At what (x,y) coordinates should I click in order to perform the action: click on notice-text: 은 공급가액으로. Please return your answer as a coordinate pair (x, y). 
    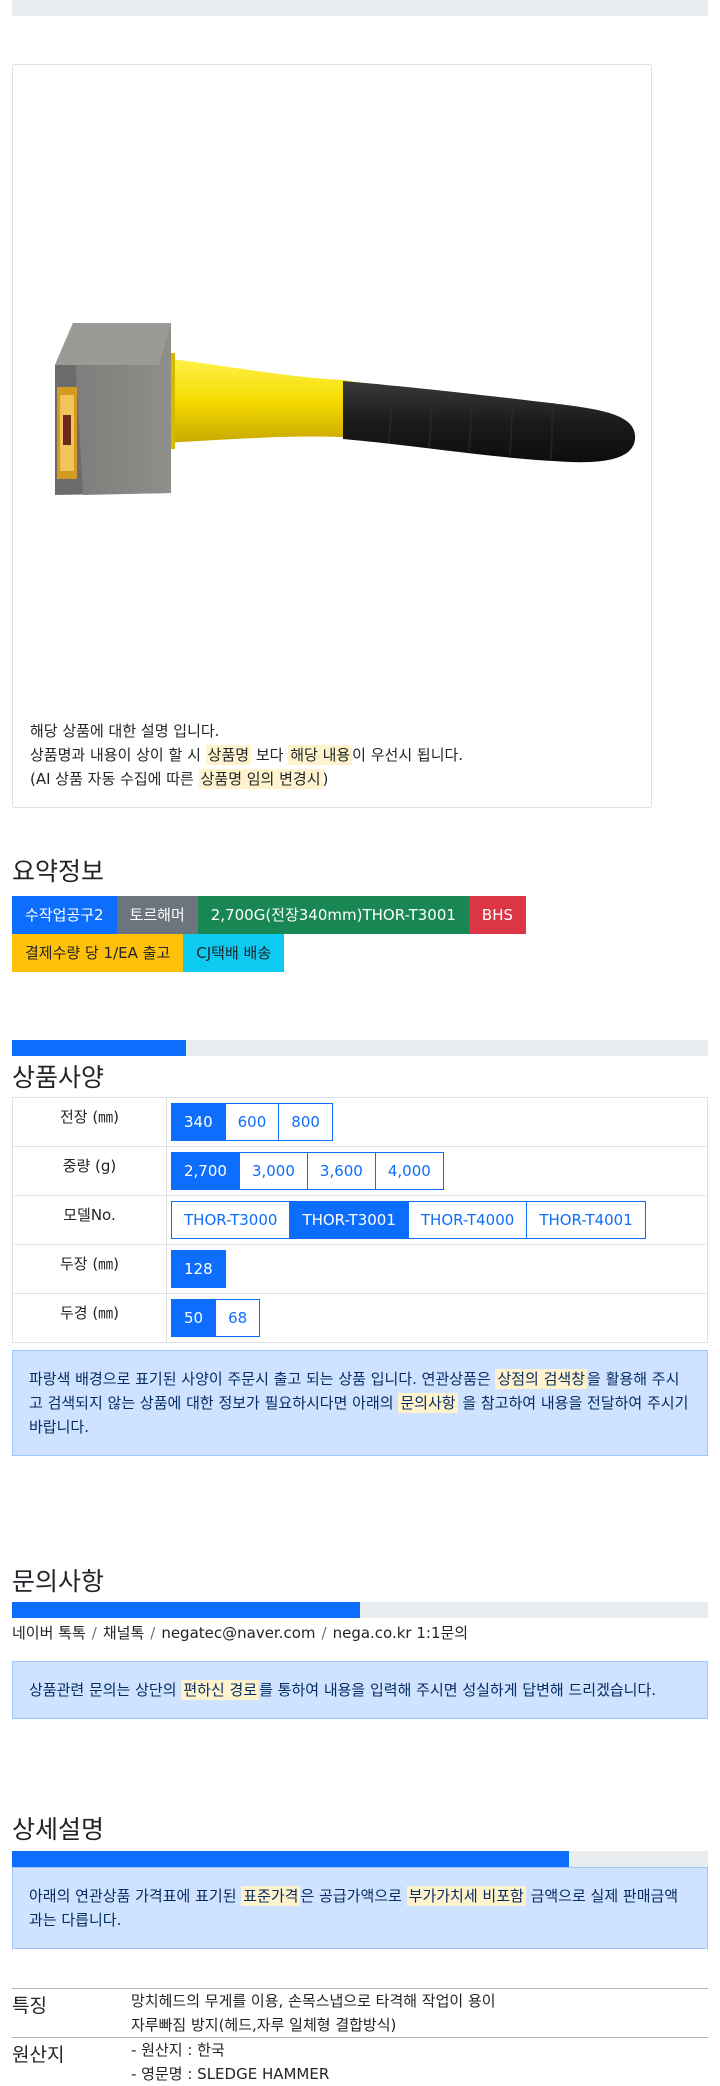
    Looking at the image, I should click on (353, 1896).